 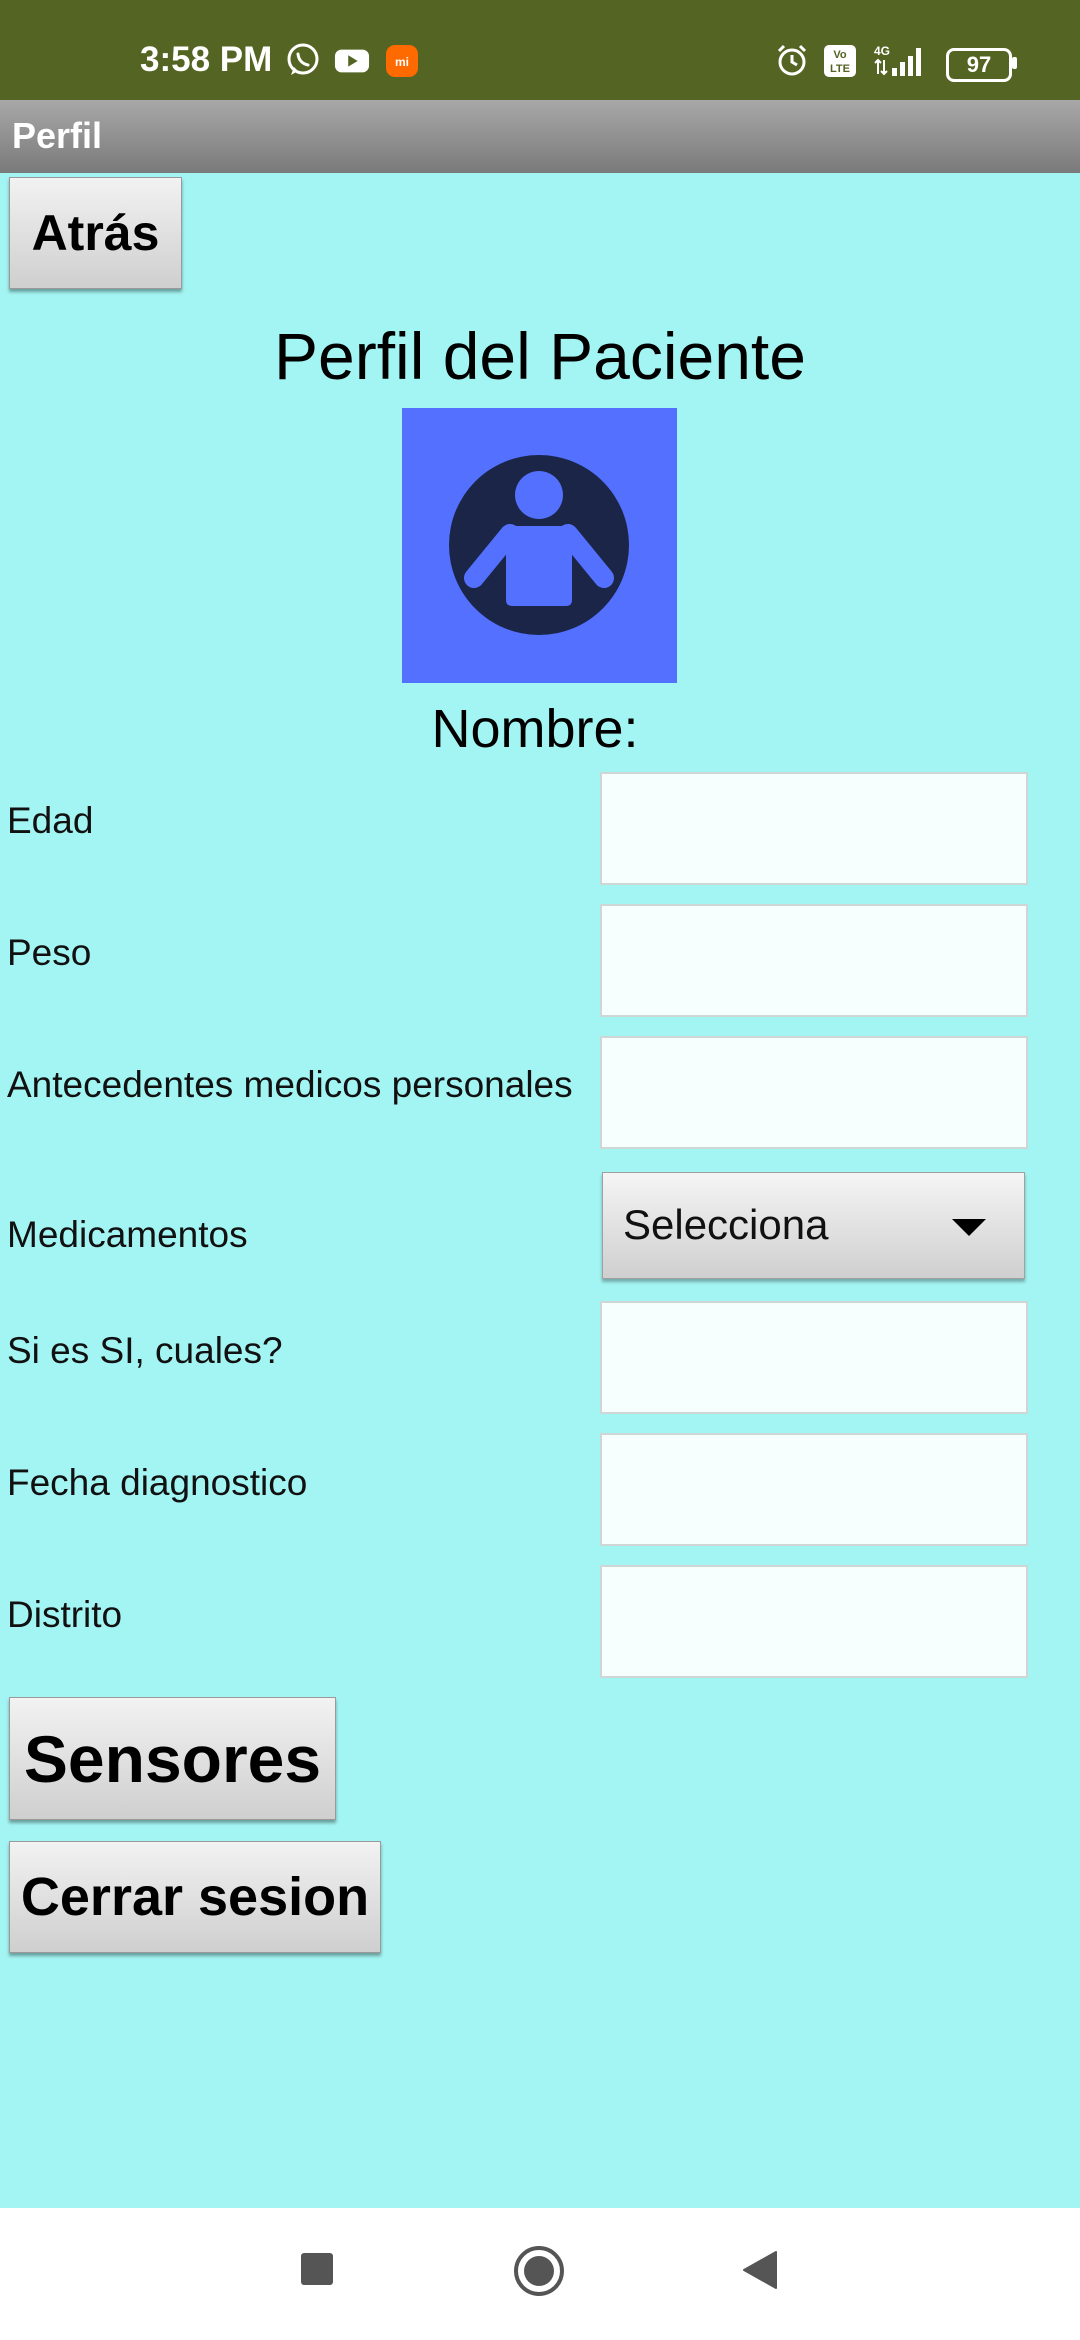 I want to click on avatar, so click(x=539, y=545).